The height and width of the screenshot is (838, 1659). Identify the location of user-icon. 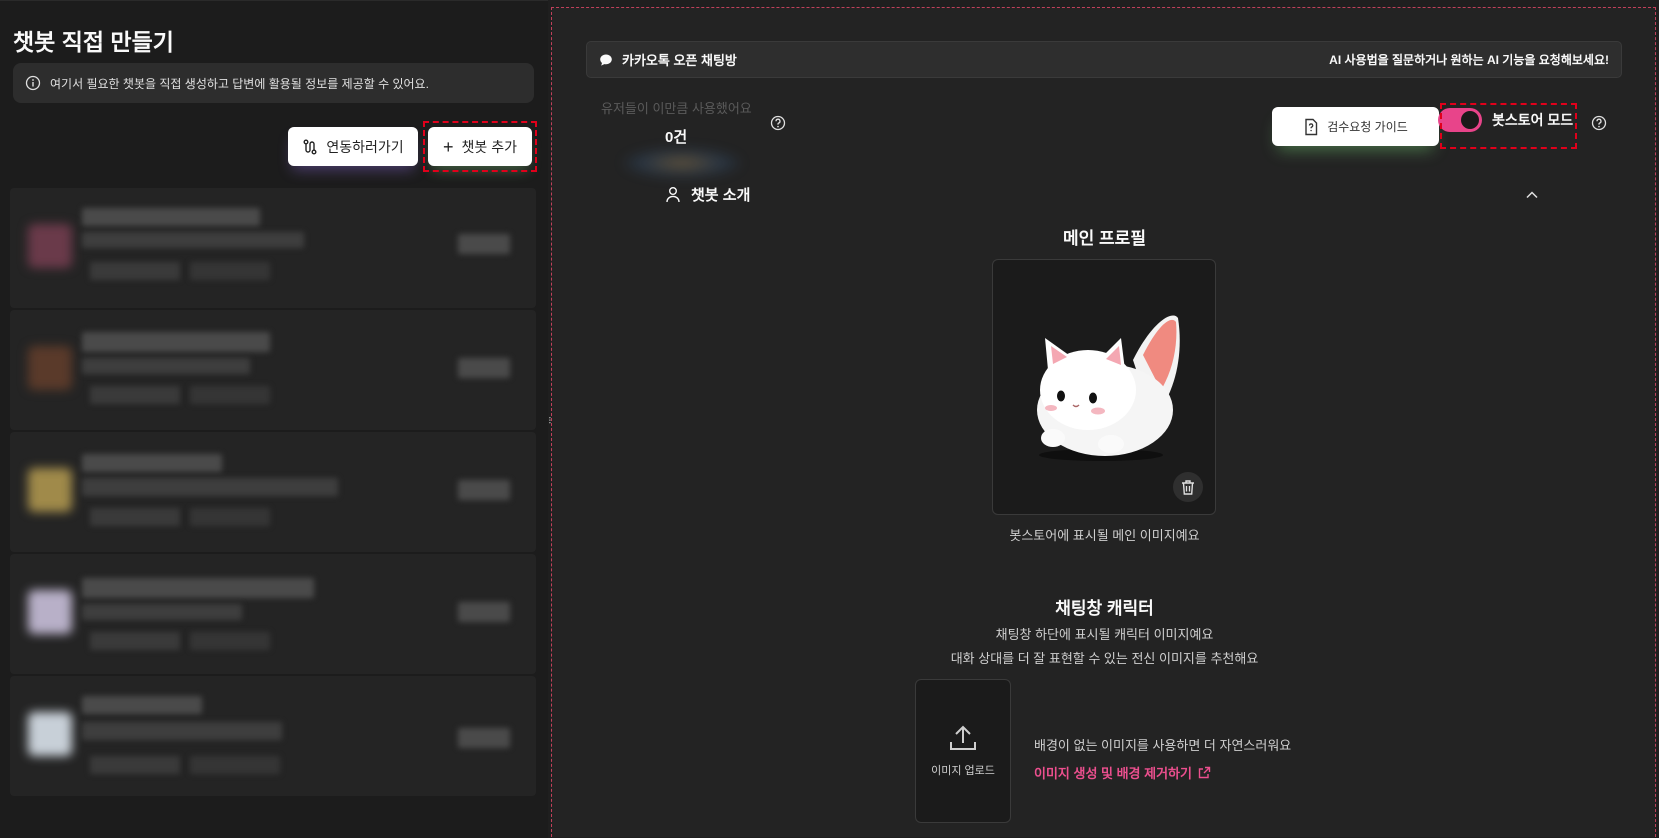
(673, 195).